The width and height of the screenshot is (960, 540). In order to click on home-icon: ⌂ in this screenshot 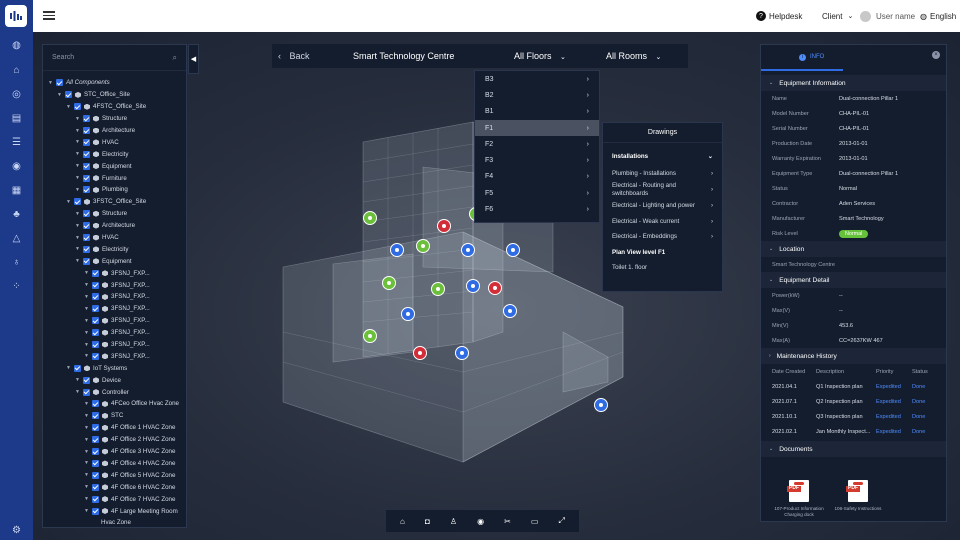, I will do `click(402, 521)`.